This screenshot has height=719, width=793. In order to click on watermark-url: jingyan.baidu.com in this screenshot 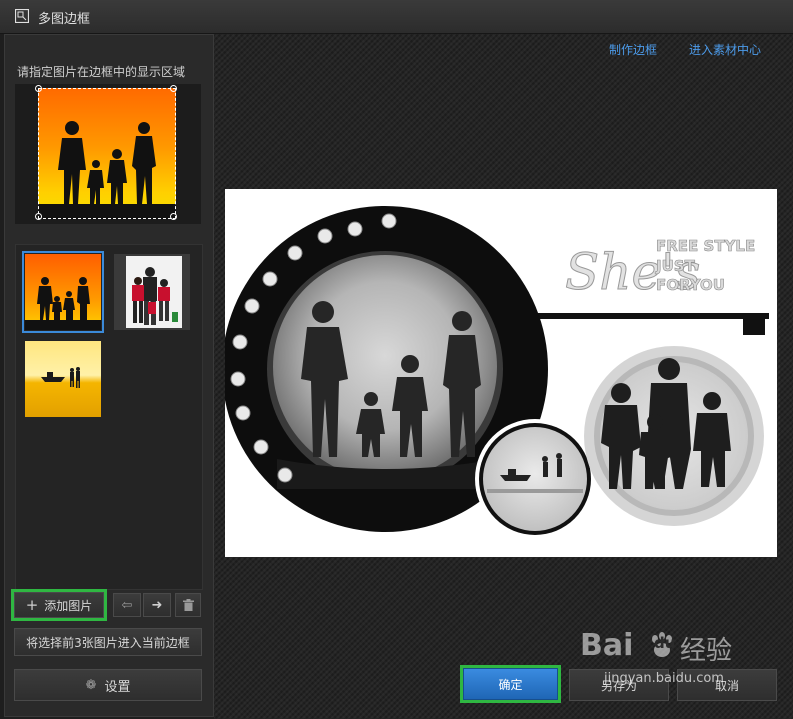, I will do `click(664, 678)`.